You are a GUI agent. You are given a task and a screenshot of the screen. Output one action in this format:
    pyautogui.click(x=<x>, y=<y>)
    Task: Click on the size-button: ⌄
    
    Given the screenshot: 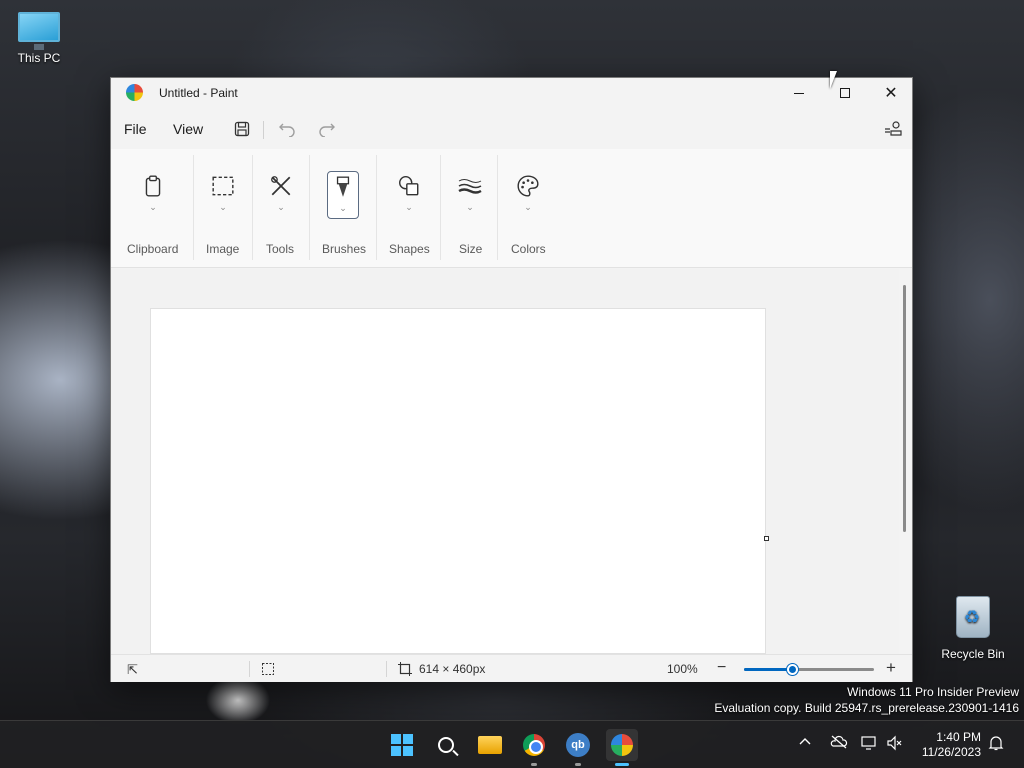 What is the action you would take?
    pyautogui.click(x=470, y=195)
    